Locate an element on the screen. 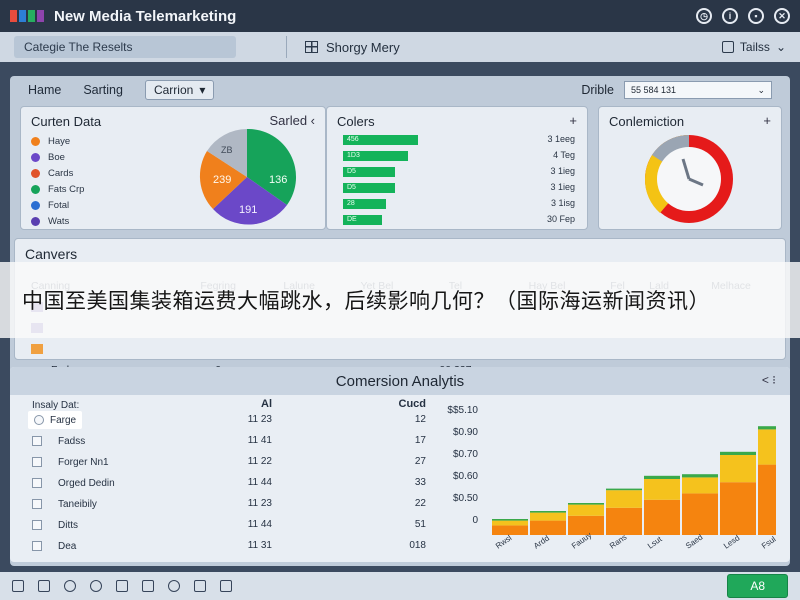 The height and width of the screenshot is (600, 800). legend-label: Fats Crp is located at coordinates (66, 189).